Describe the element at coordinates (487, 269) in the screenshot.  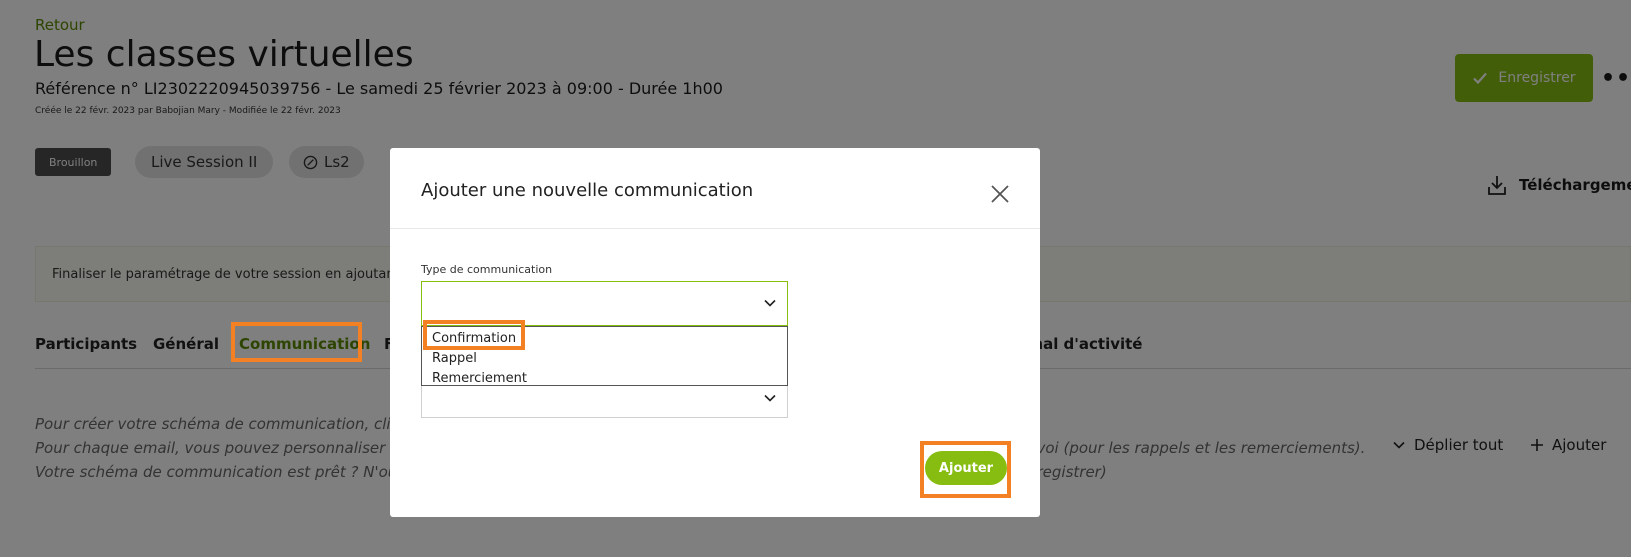
I see `communication-type-label: Type de communication` at that location.